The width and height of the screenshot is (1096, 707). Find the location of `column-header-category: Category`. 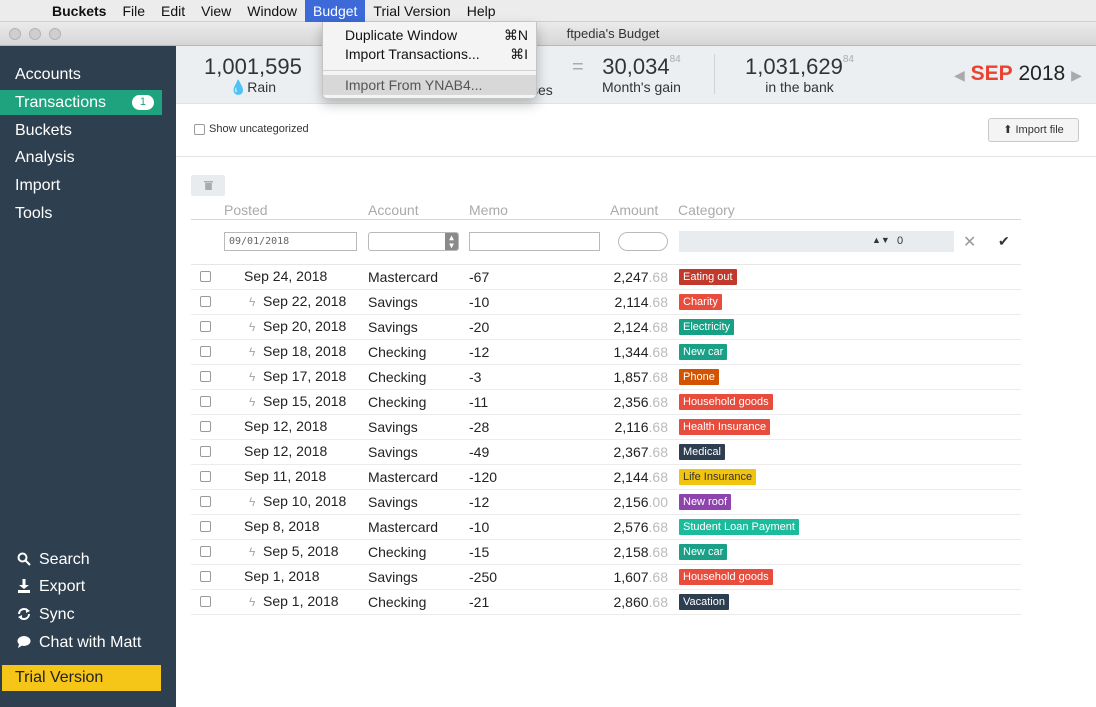

column-header-category: Category is located at coordinates (706, 210).